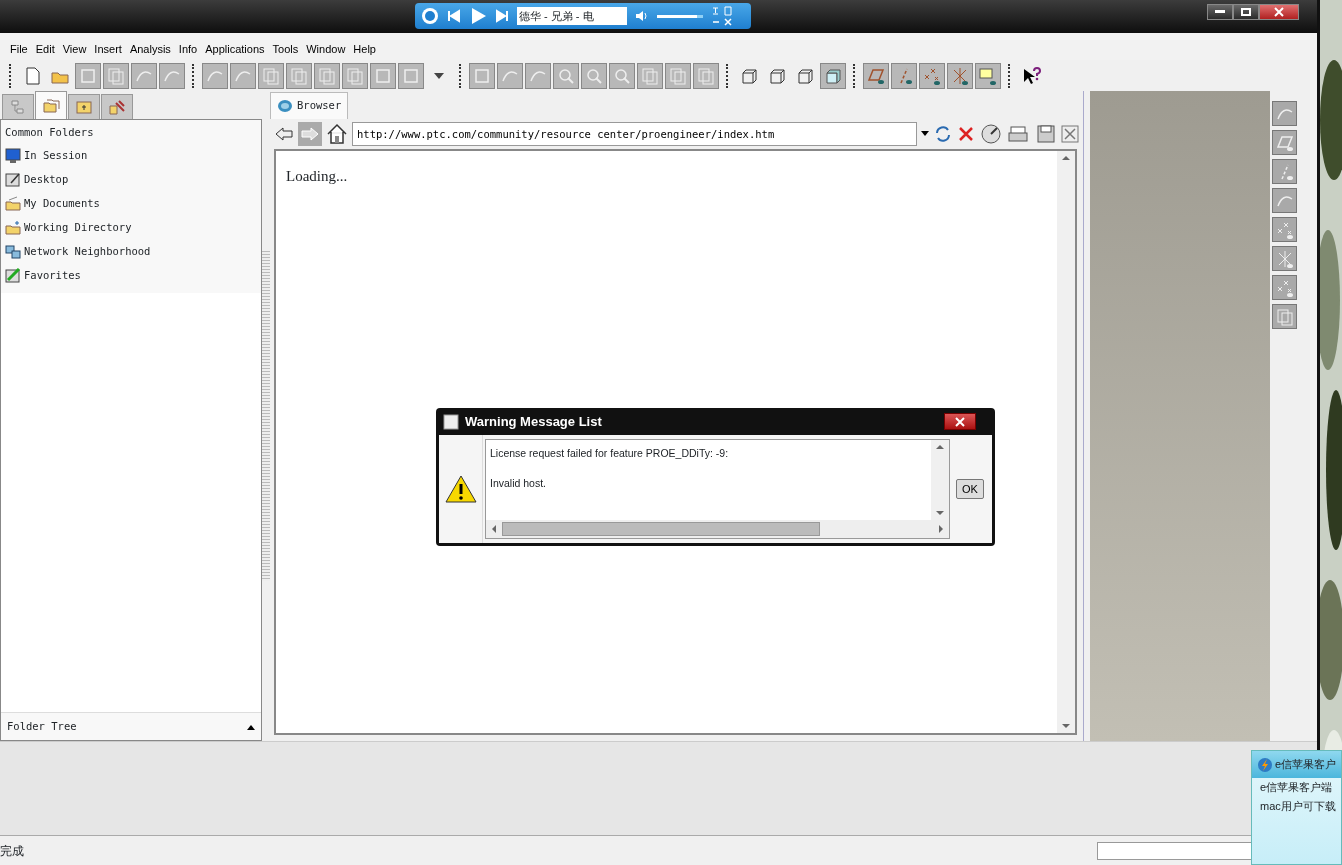  What do you see at coordinates (284, 134) in the screenshot?
I see `back-arrow-icon` at bounding box center [284, 134].